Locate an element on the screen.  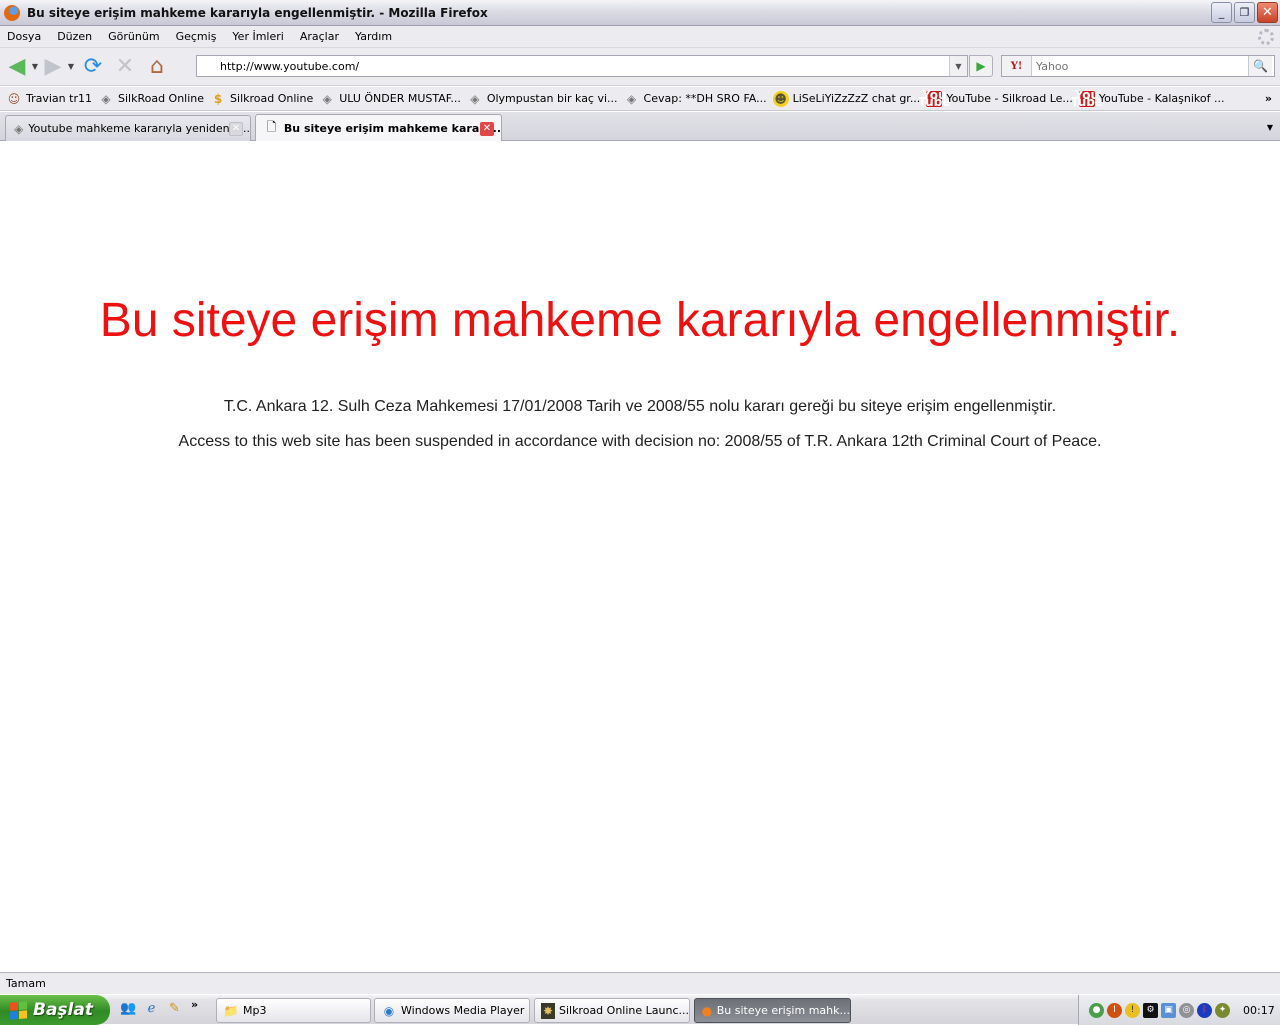
stop-icon: ✕ is located at coordinates (125, 66).